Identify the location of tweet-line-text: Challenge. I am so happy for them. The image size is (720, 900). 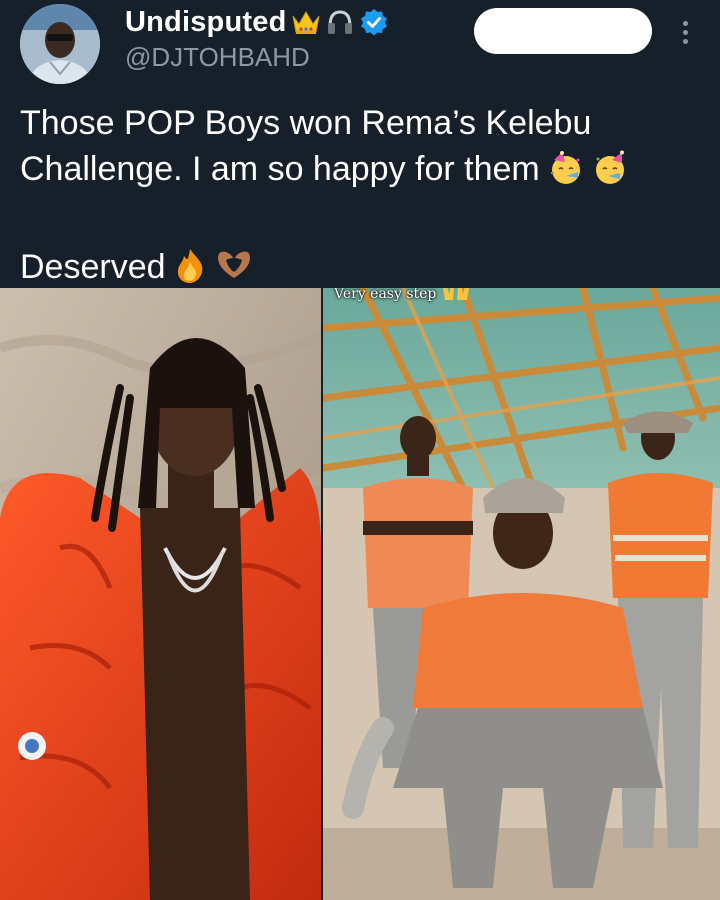
(280, 169).